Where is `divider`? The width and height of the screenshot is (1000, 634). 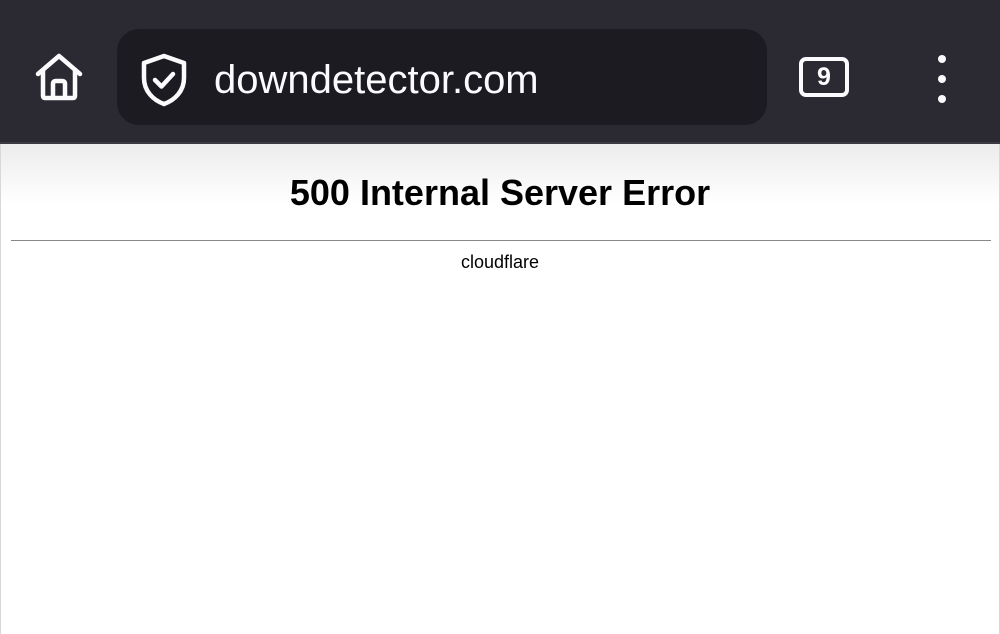
divider is located at coordinates (501, 240).